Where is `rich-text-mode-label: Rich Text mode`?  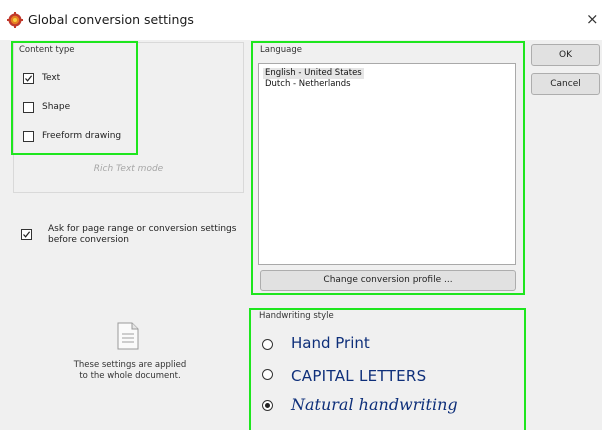
rich-text-mode-label: Rich Text mode is located at coordinates (128, 169).